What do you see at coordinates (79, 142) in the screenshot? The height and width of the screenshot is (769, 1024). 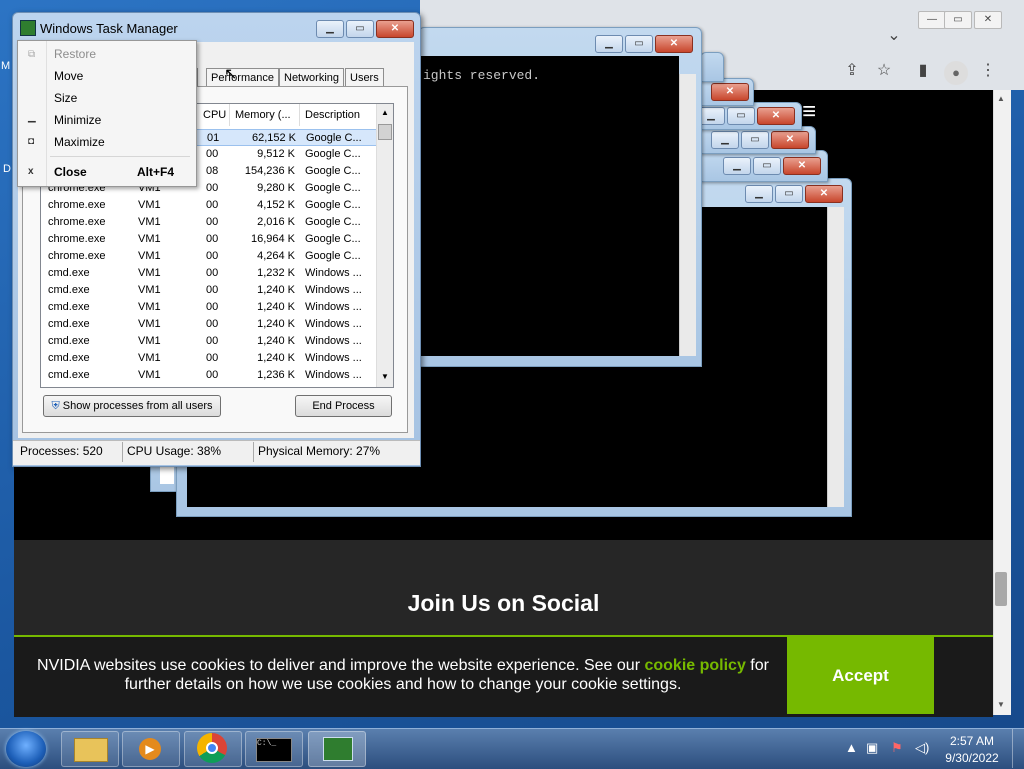 I see `menu-item-maximize: Maximize` at bounding box center [79, 142].